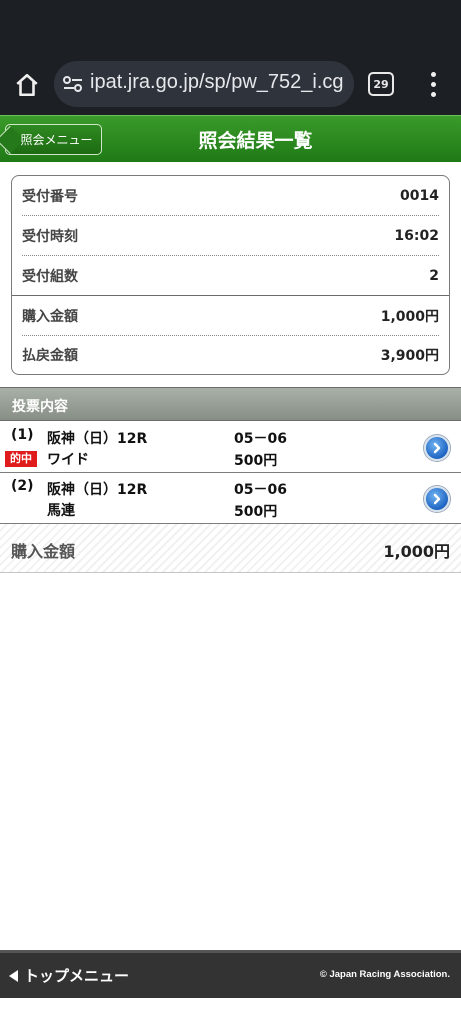 The image size is (461, 1024). I want to click on summary-row-receipt-number: 受付番号 0014, so click(230, 196).